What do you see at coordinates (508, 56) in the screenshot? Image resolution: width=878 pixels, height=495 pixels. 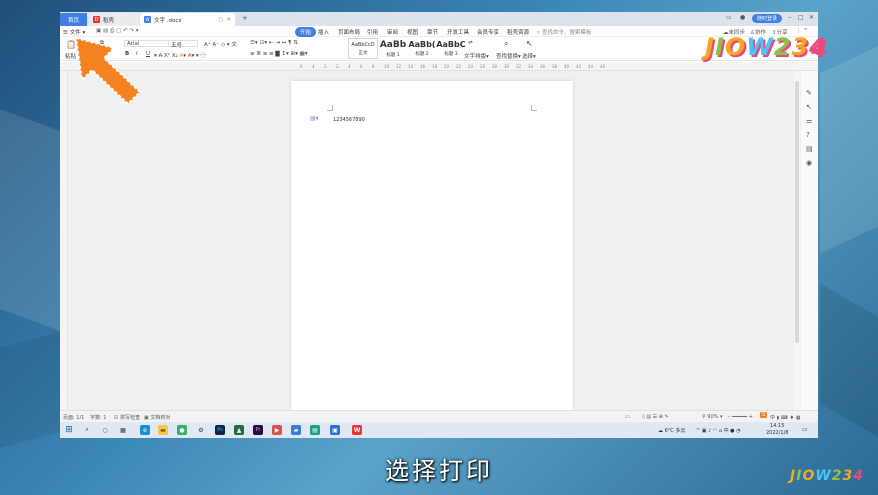 I see `find-replace-button: 查找替换▾` at bounding box center [508, 56].